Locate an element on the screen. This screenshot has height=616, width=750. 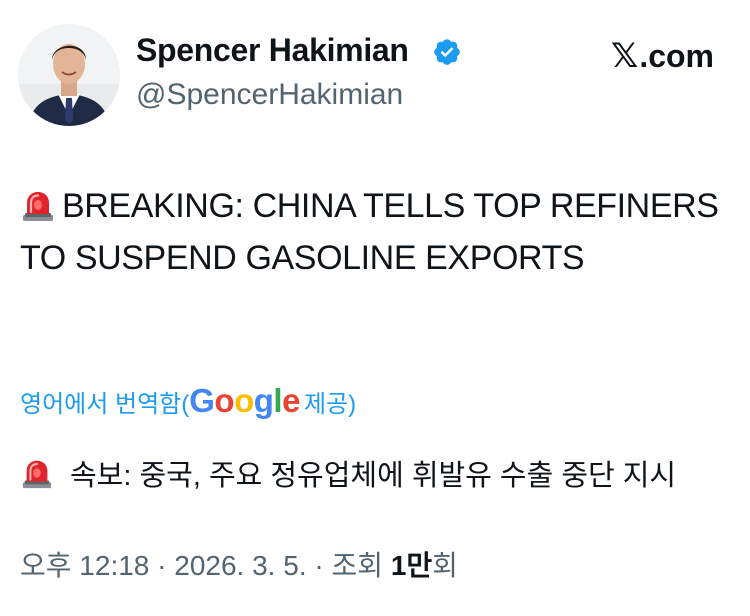
views-count: 1만 is located at coordinates (411, 565).